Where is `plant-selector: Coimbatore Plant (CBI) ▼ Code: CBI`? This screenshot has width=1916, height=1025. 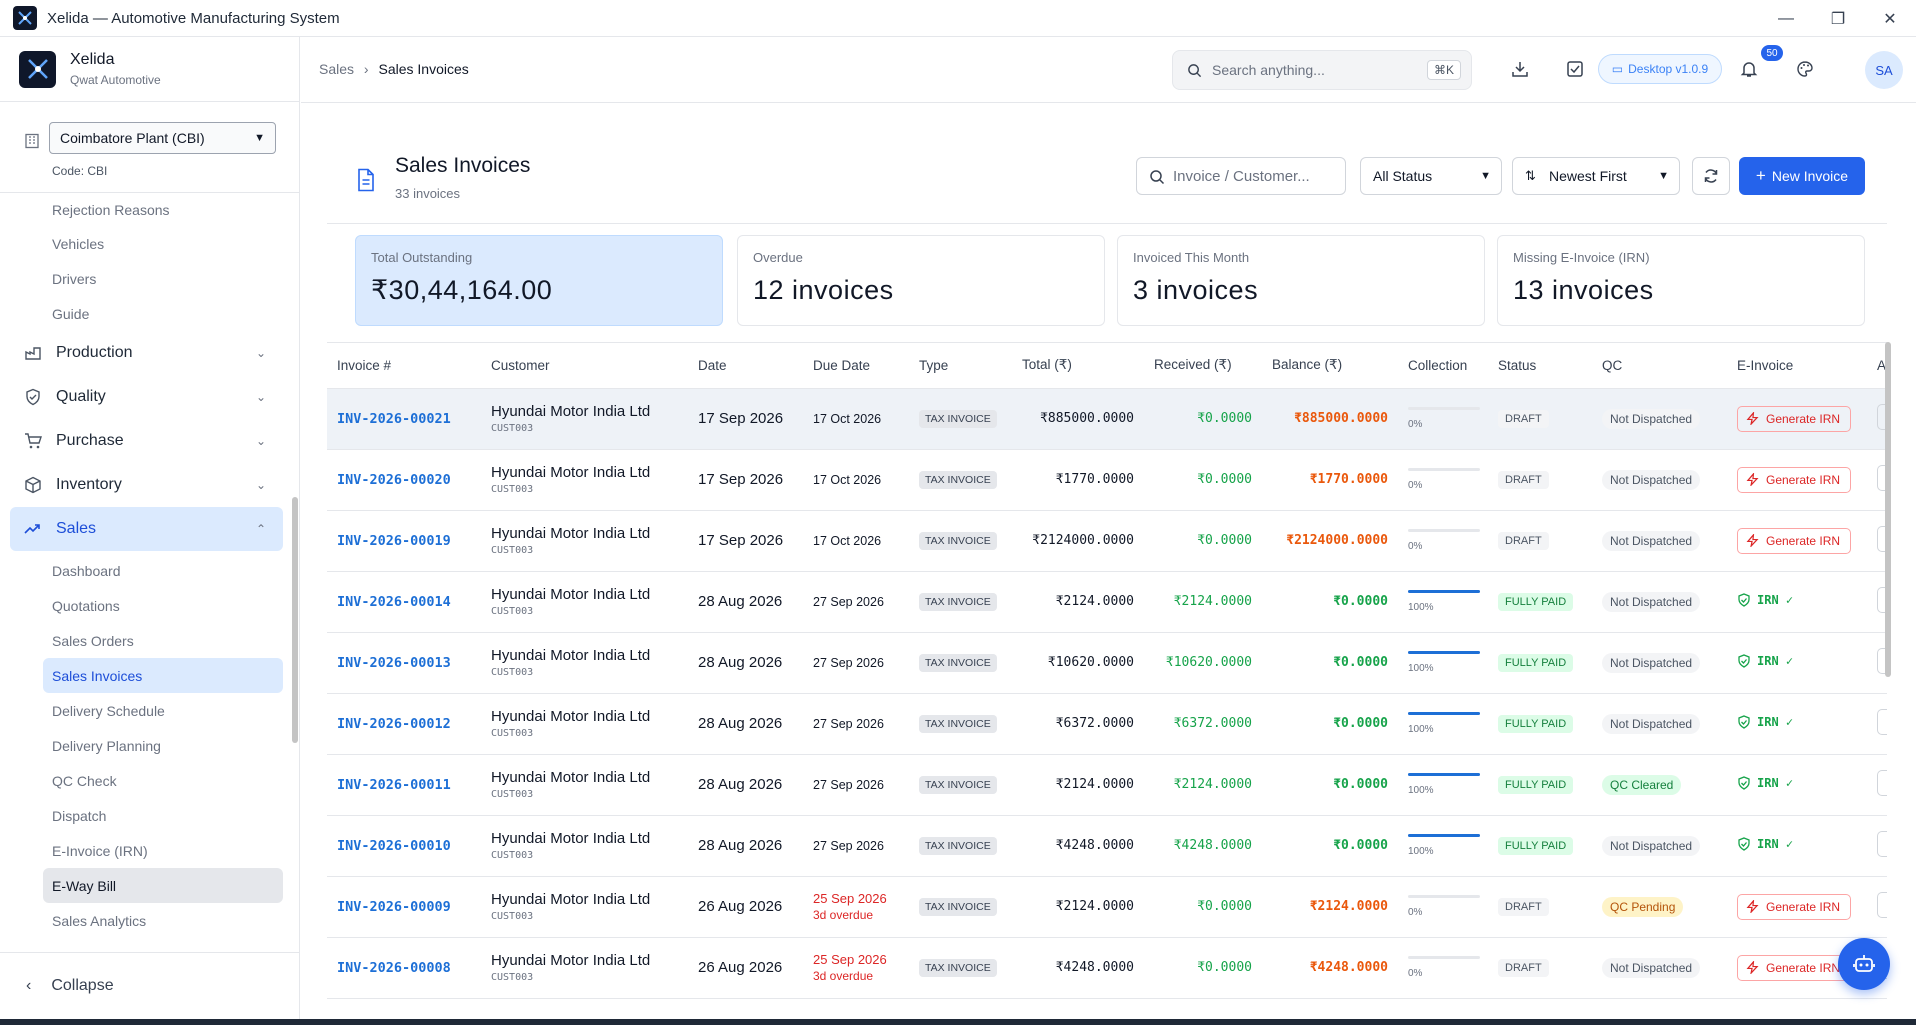 plant-selector: Coimbatore Plant (CBI) ▼ Code: CBI is located at coordinates (149, 147).